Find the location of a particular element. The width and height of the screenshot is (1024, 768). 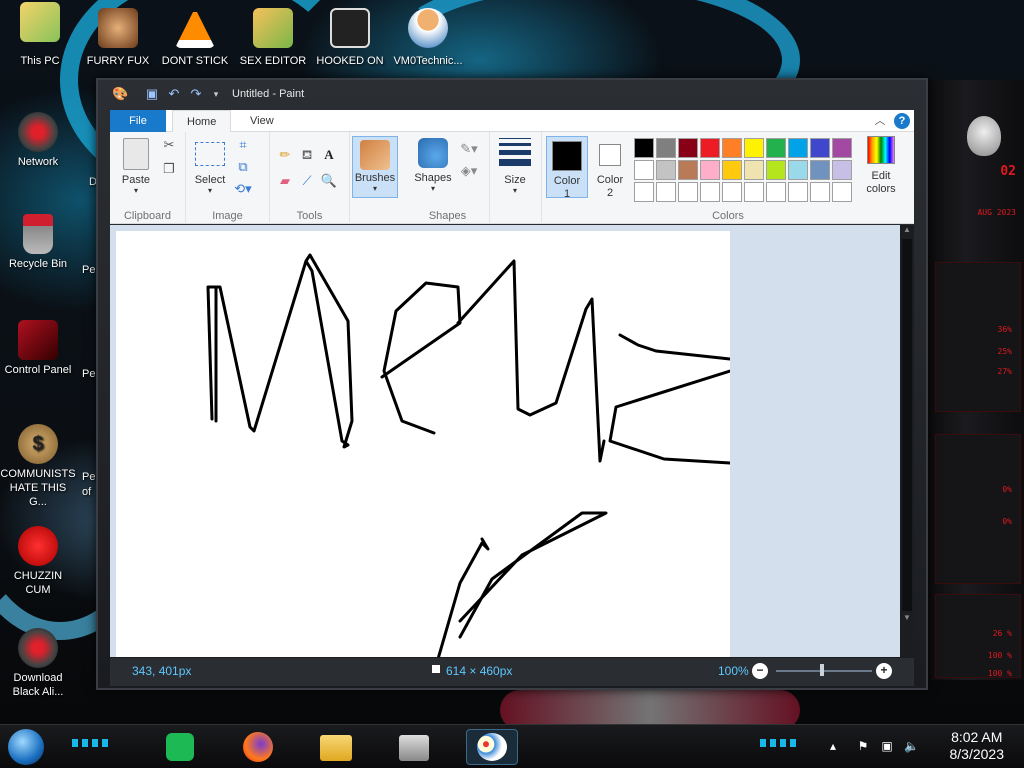

desktop-icon-dont-stick: DONT STICK is located at coordinates (195, 38).